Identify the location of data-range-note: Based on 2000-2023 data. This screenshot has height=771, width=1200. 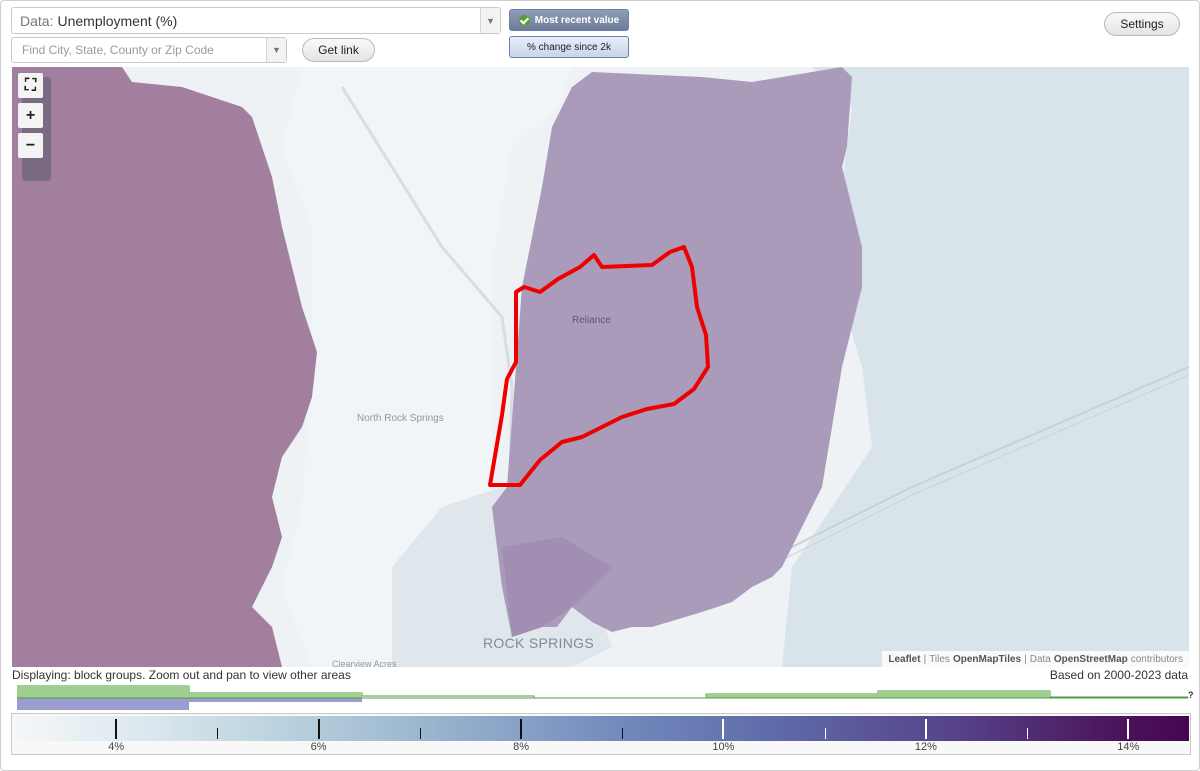
(1118, 675).